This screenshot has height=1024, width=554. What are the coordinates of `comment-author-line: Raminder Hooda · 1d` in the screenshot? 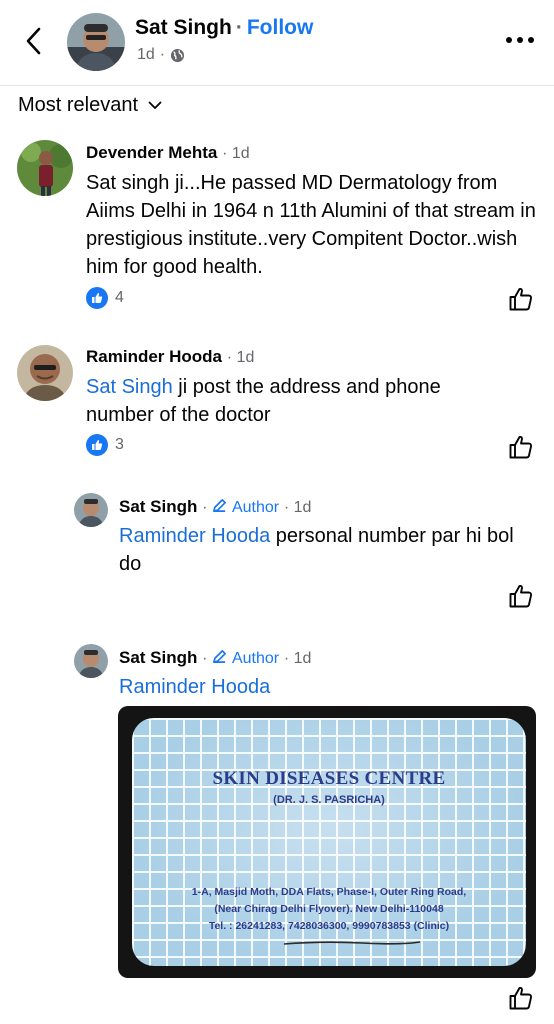 It's located at (170, 357).